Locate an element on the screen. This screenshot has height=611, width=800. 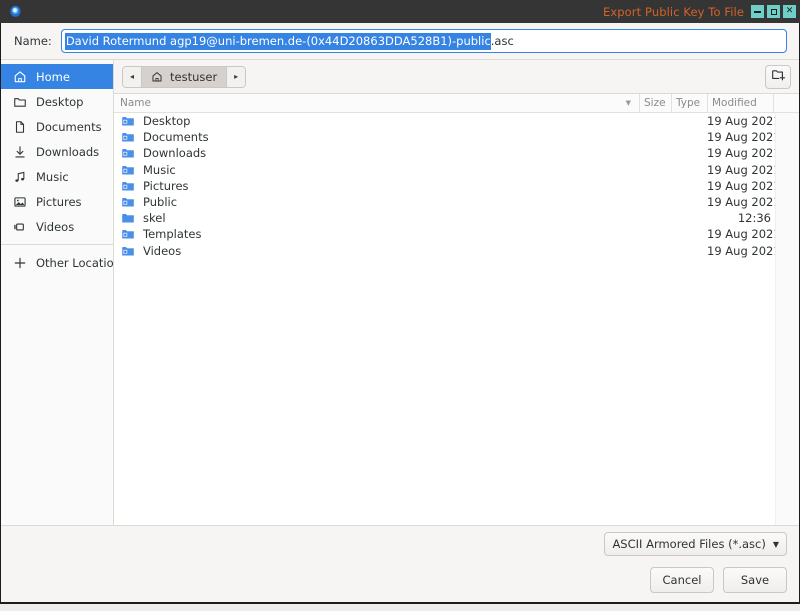
column-header-size: Size is located at coordinates (655, 103).